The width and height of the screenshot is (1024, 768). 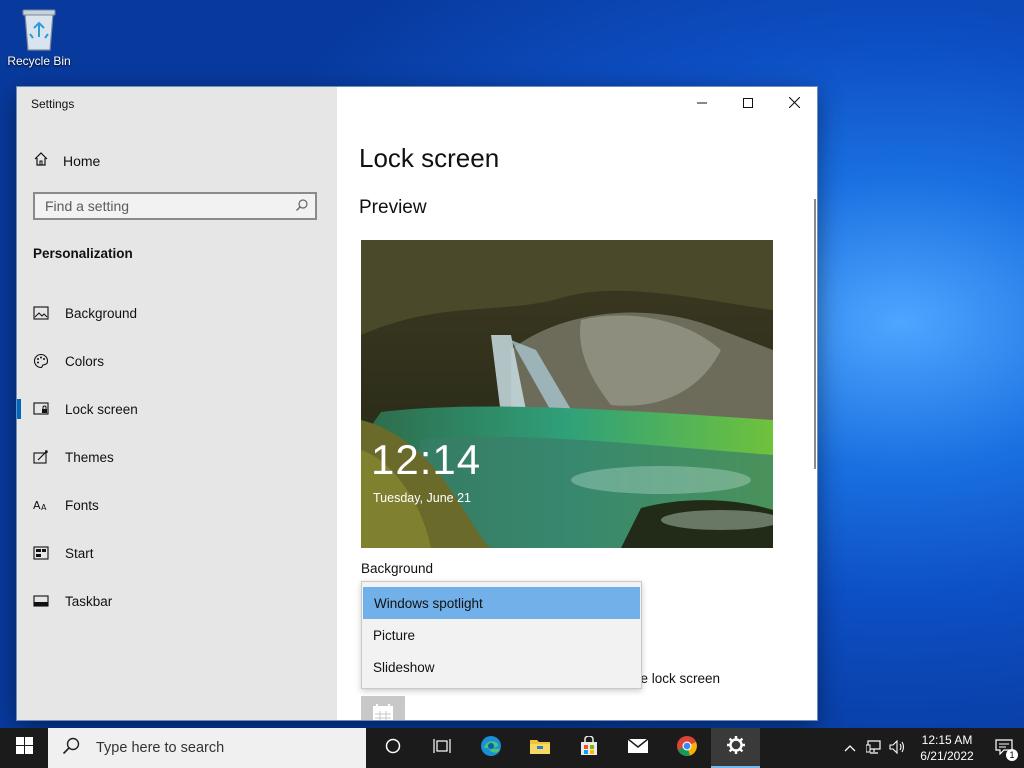 I want to click on sidebar-item-start: Start, so click(x=177, y=553).